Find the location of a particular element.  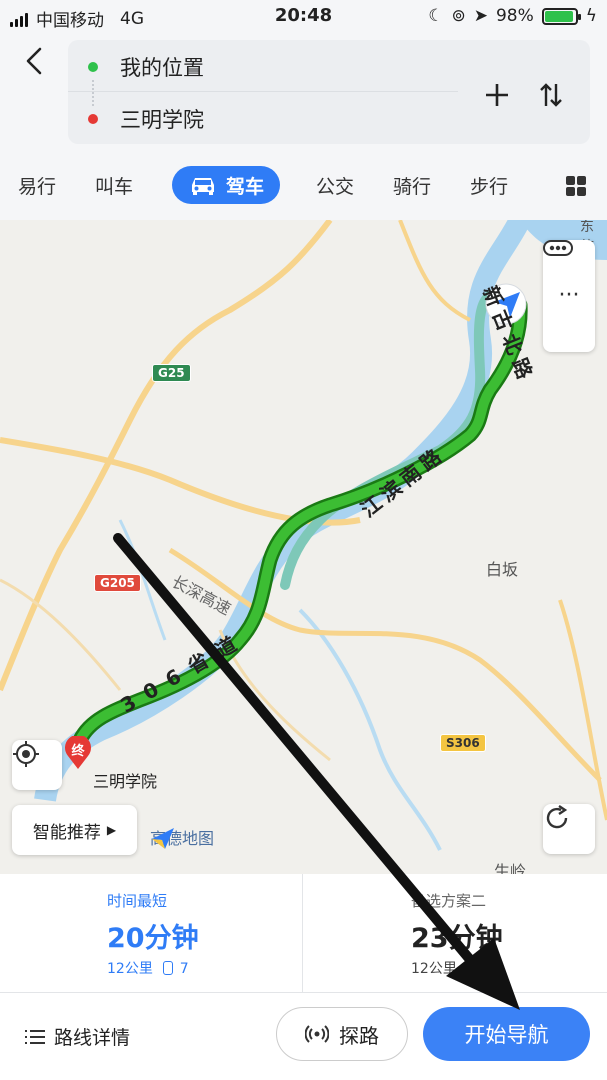

plan-1-meta: 12公里 7 is located at coordinates (148, 968).